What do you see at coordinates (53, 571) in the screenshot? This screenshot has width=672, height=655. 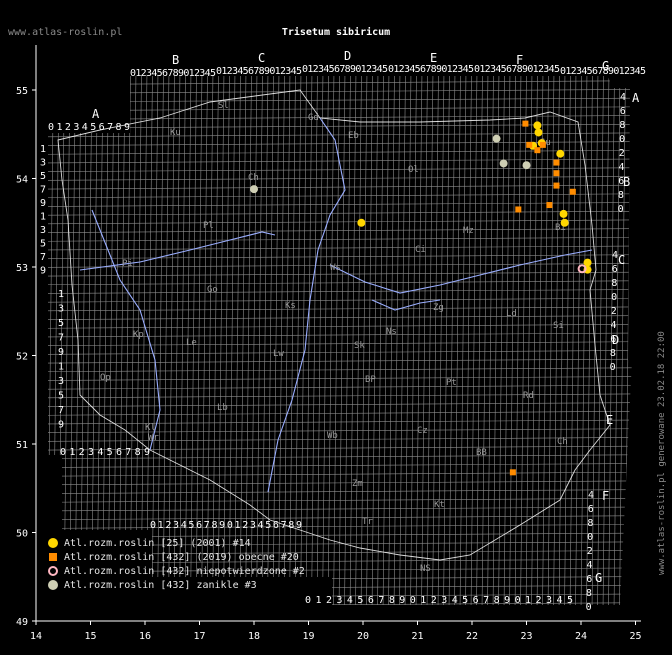 I see `pink-ring-icon` at bounding box center [53, 571].